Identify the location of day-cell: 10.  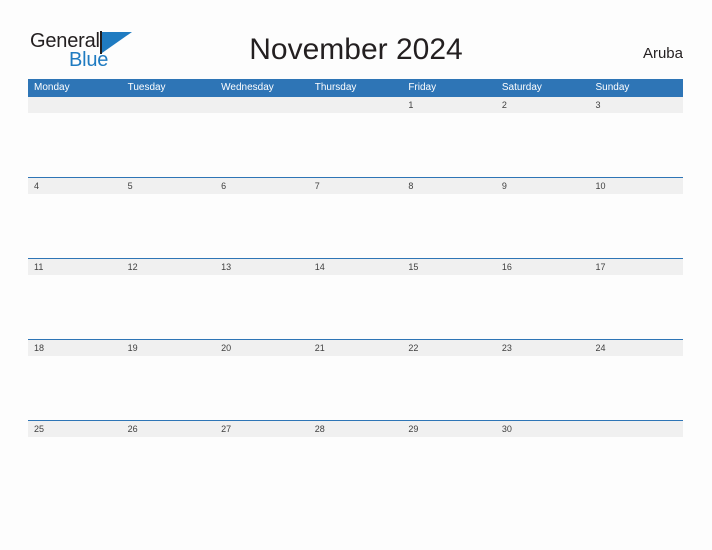
(636, 186).